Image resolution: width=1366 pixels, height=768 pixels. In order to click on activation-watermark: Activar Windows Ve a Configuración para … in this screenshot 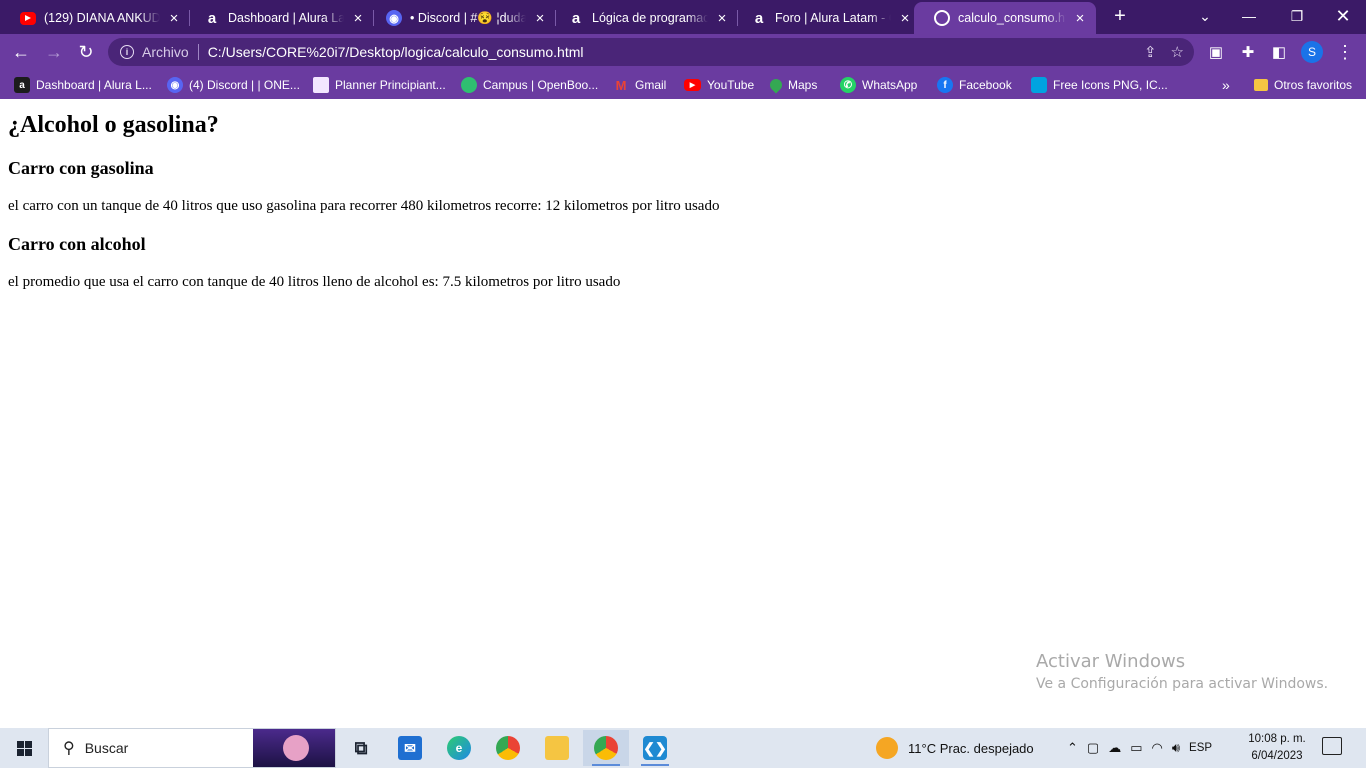, I will do `click(1182, 671)`.